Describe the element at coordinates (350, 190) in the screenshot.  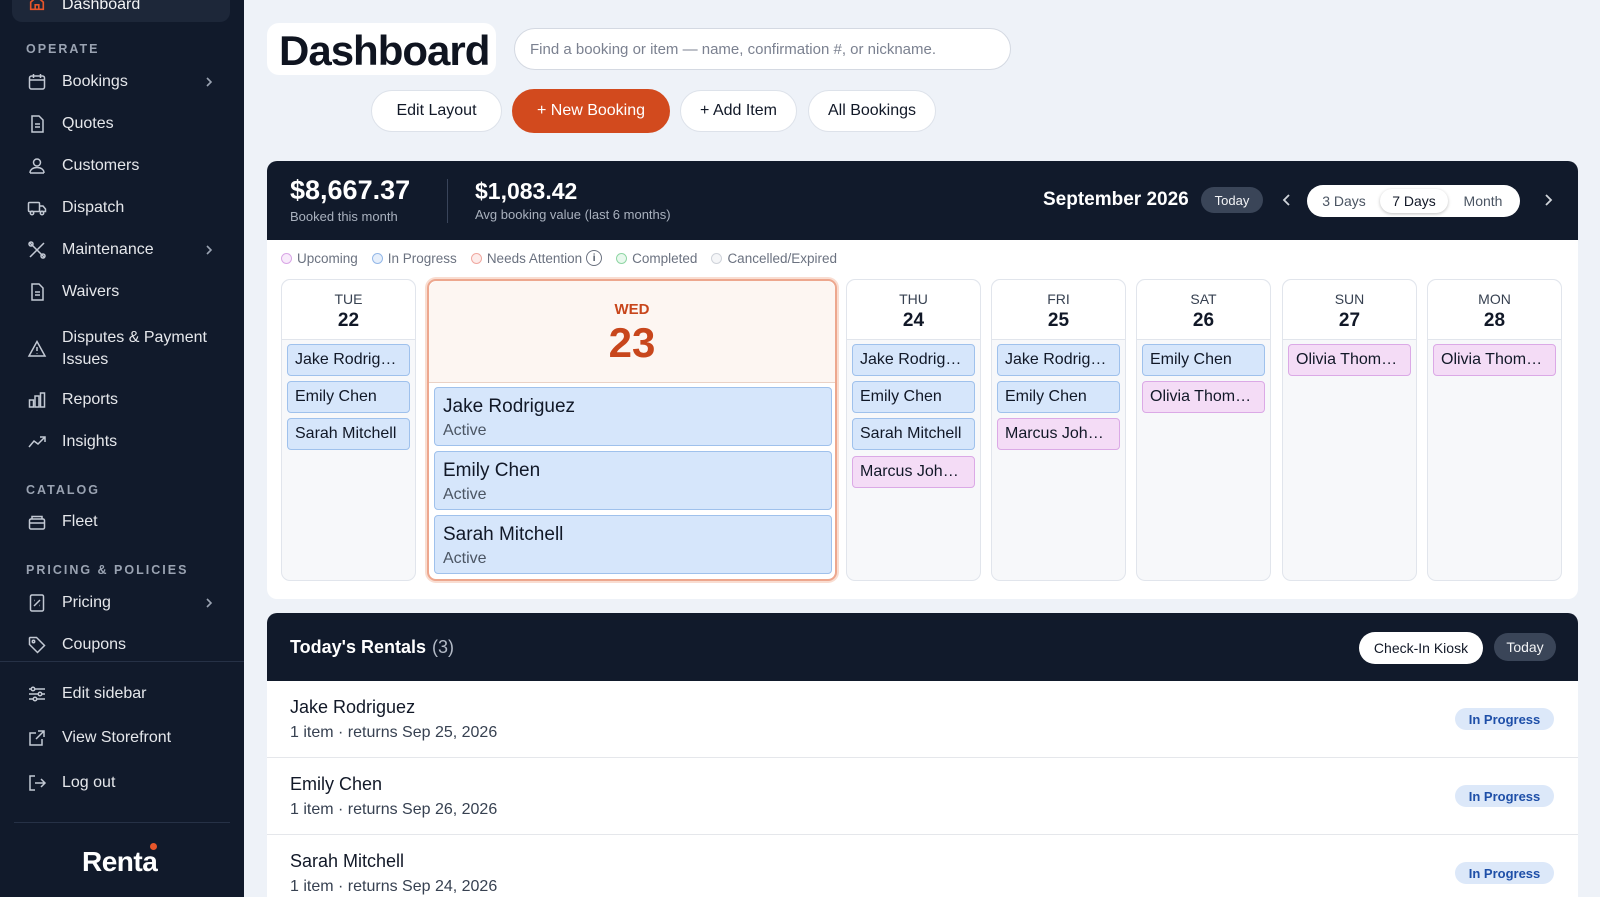
I see `booked-month-value: $8,667.37` at that location.